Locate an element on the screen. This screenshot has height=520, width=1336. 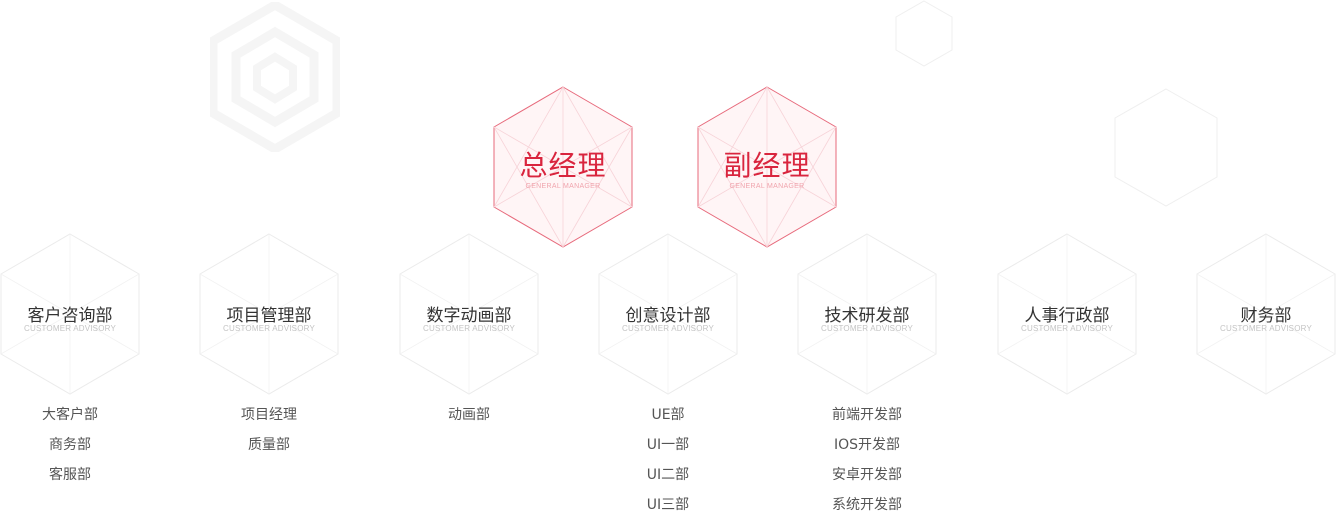
executive-node-general-manager: 总经理 GENERAL MANAGER is located at coordinates (563, 167).